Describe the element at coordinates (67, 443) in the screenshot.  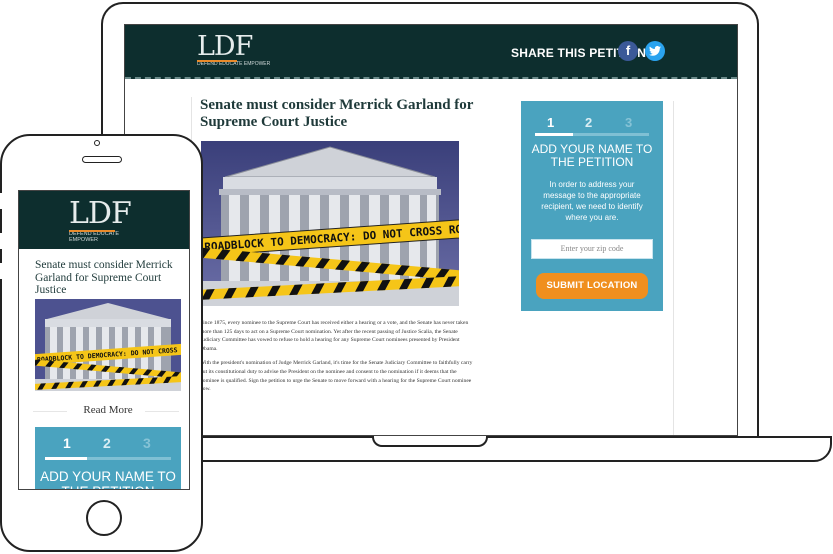
I see `mobile-step-1: 1` at that location.